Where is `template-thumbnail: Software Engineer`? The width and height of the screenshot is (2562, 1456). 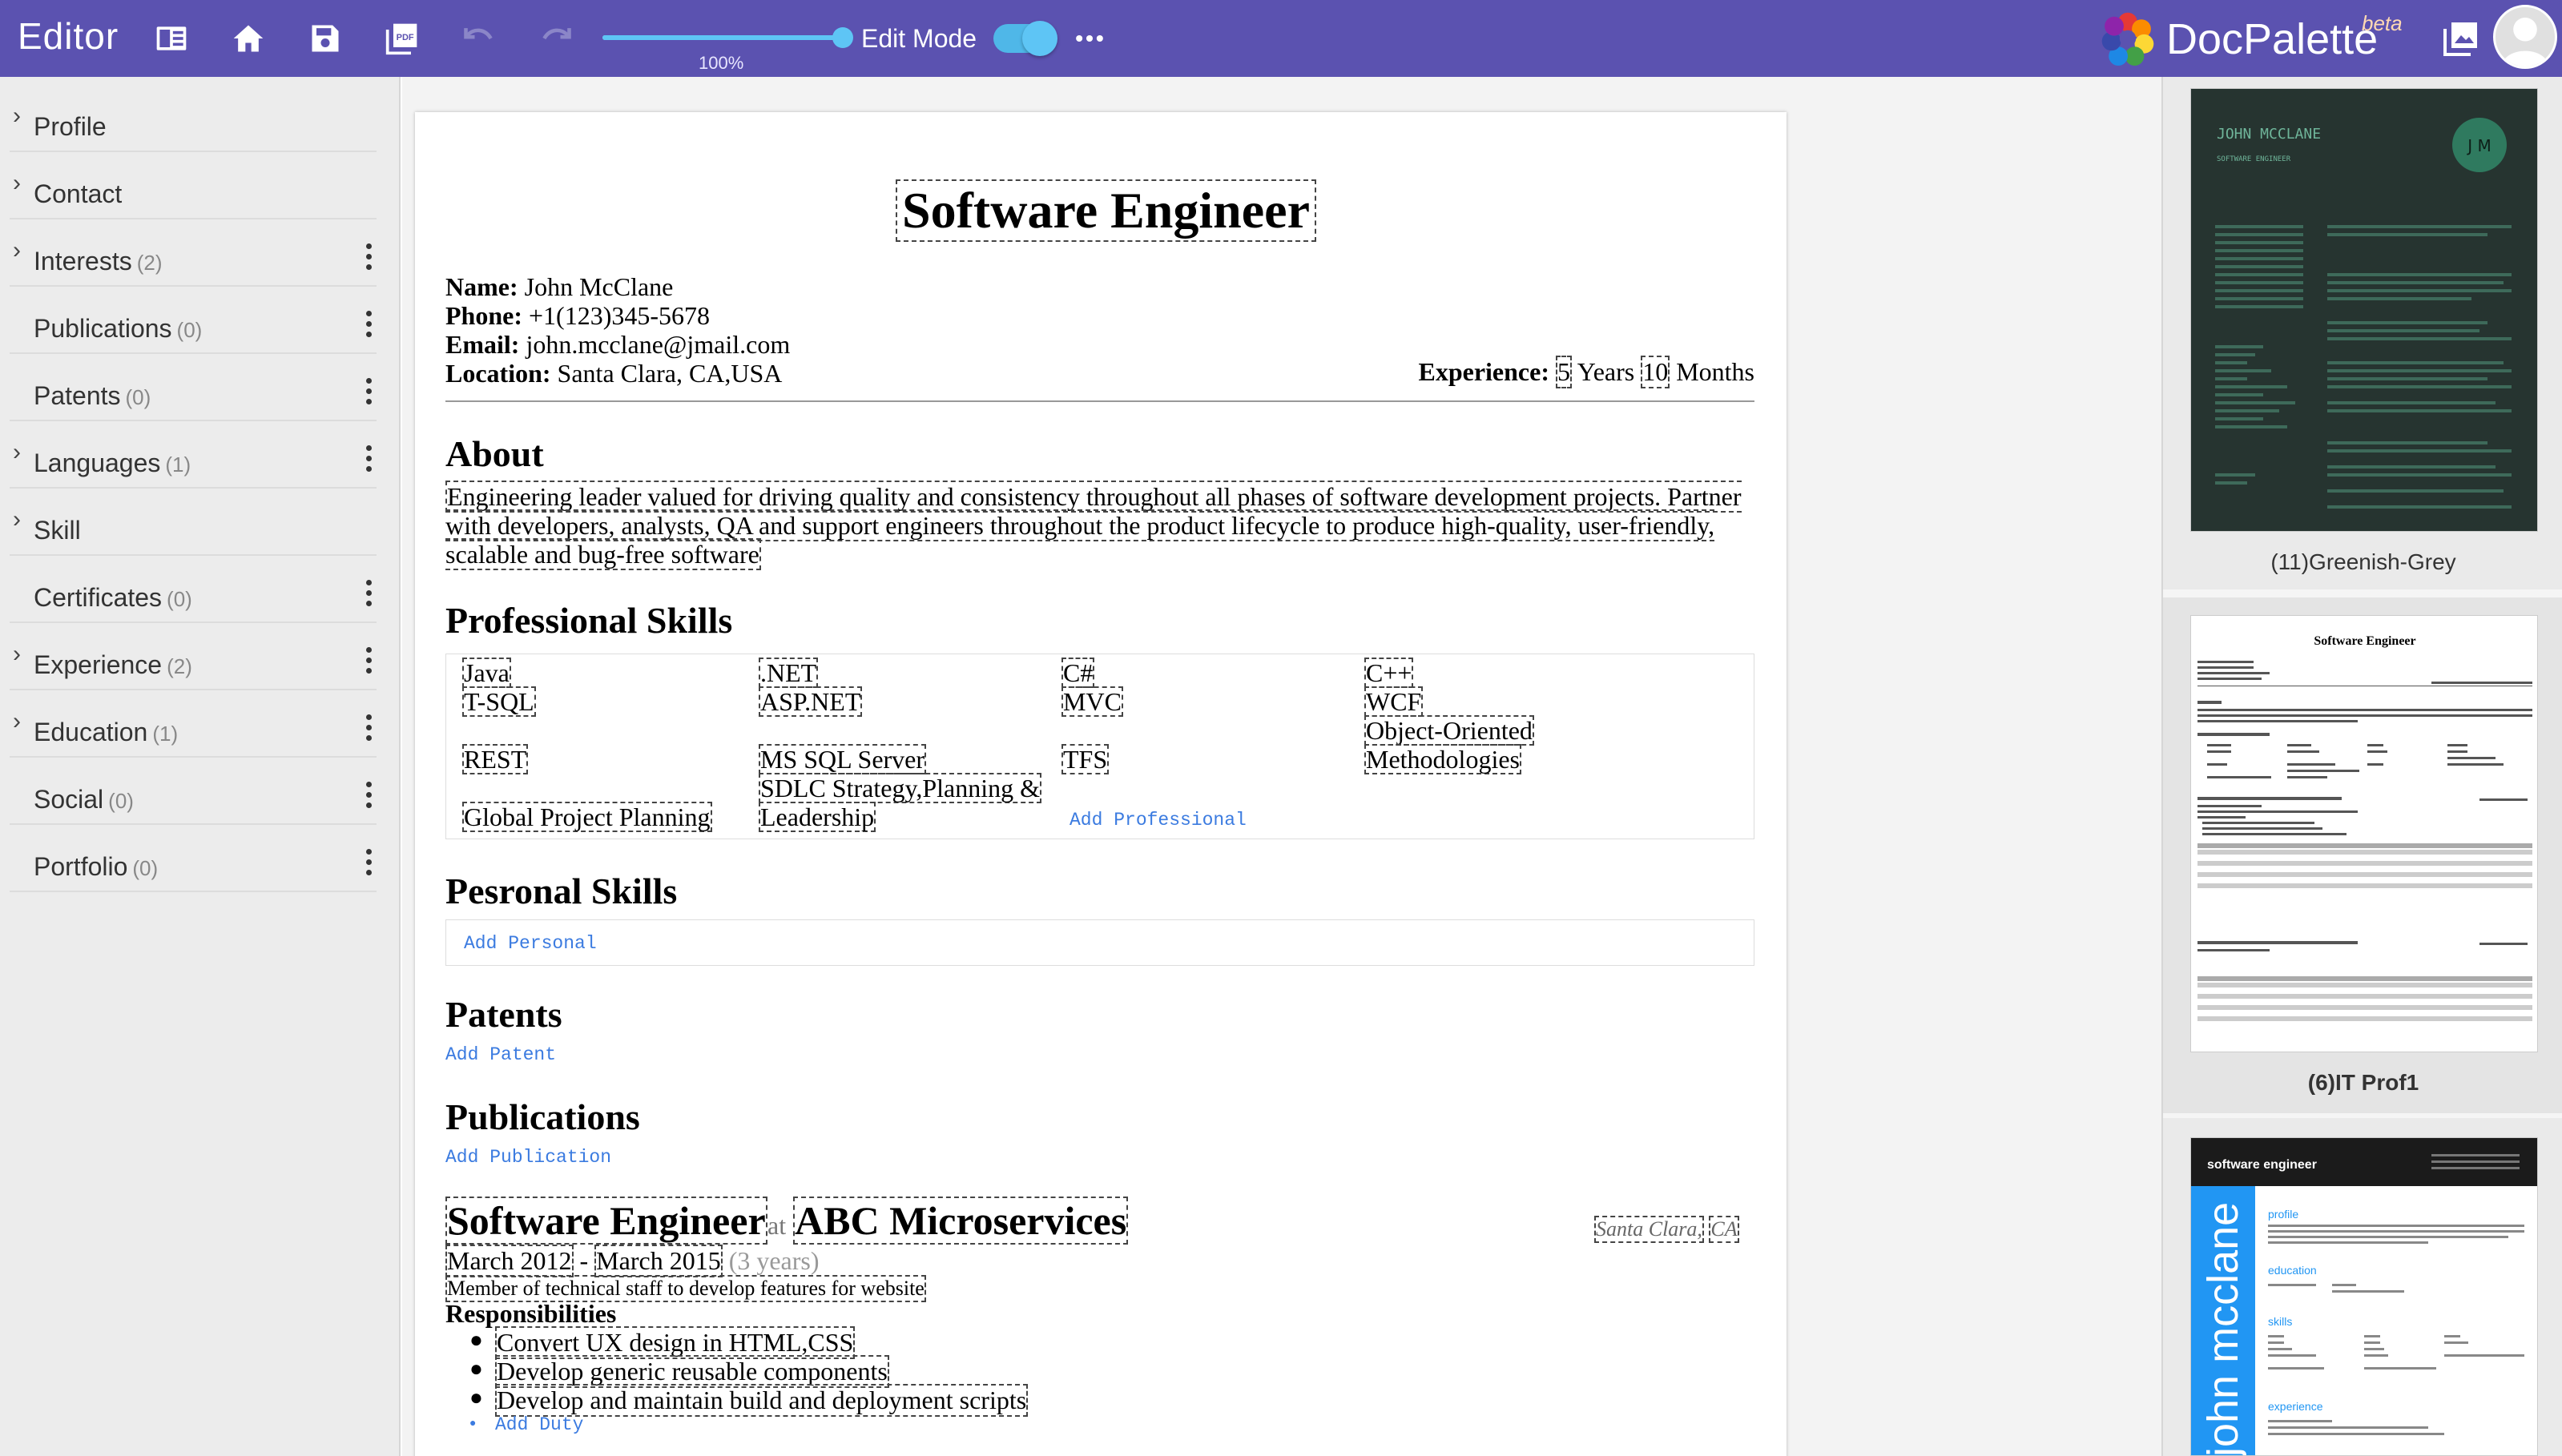 template-thumbnail: Software Engineer is located at coordinates (2364, 833).